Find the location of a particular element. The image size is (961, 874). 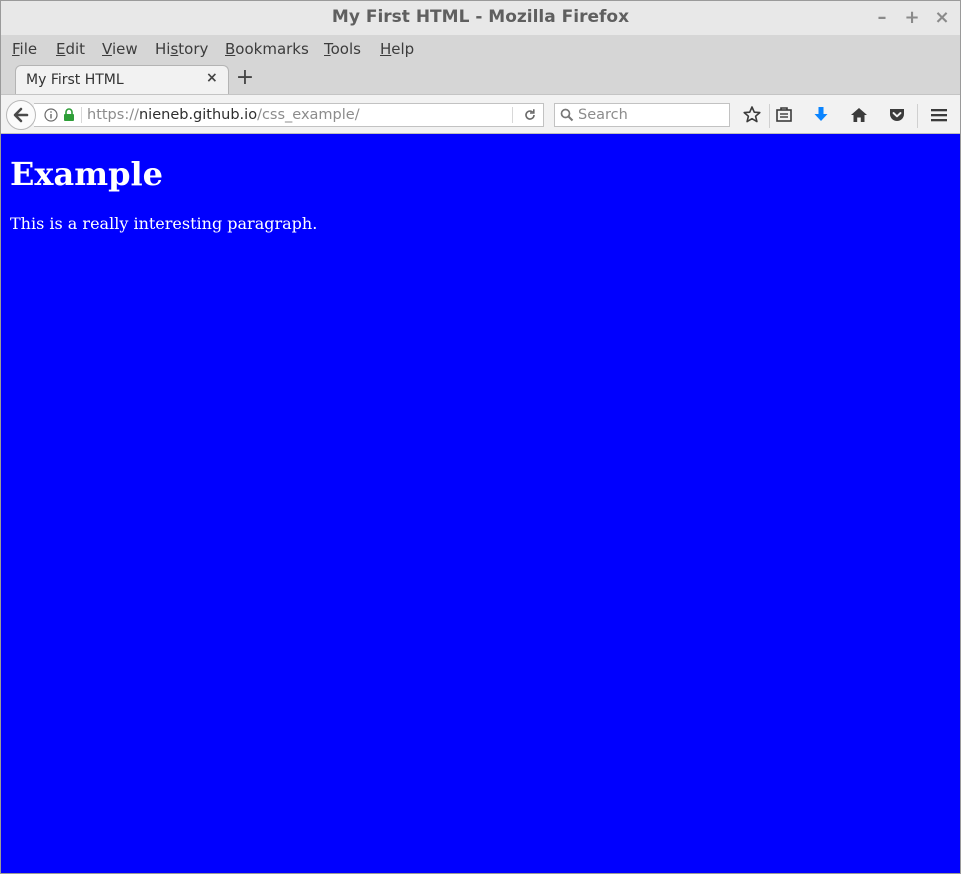

window-title: My First HTML - Mozilla Firefox is located at coordinates (480, 17).